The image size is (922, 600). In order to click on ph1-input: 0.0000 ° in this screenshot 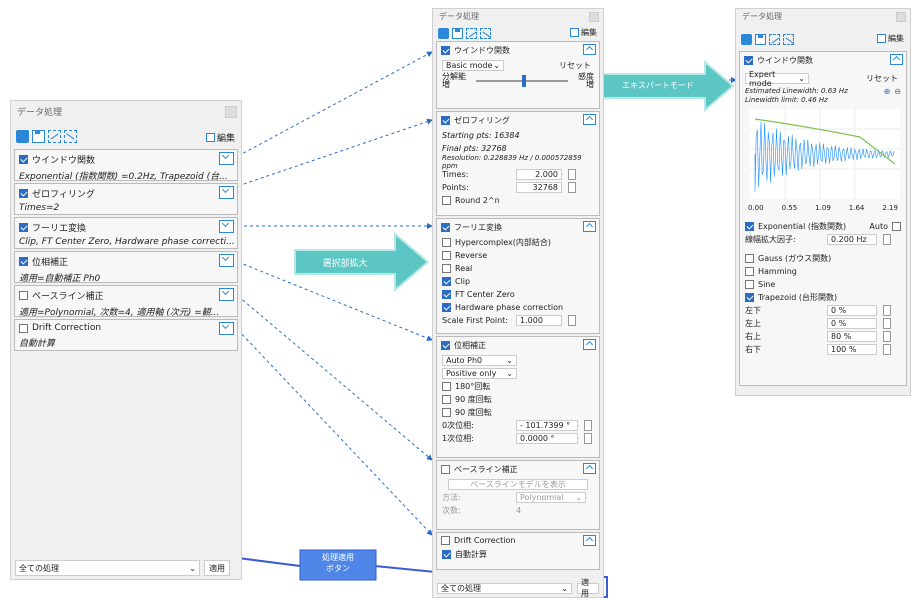, I will do `click(547, 438)`.